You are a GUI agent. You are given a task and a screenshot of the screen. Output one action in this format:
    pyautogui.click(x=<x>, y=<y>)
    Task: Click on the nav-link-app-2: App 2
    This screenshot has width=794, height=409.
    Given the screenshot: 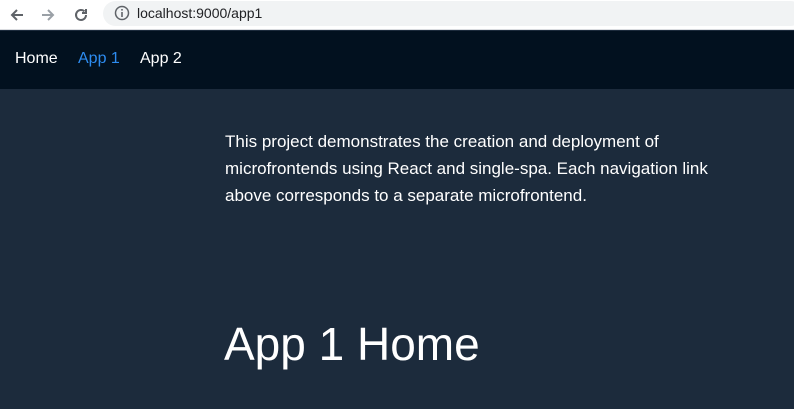 What is the action you would take?
    pyautogui.click(x=161, y=59)
    